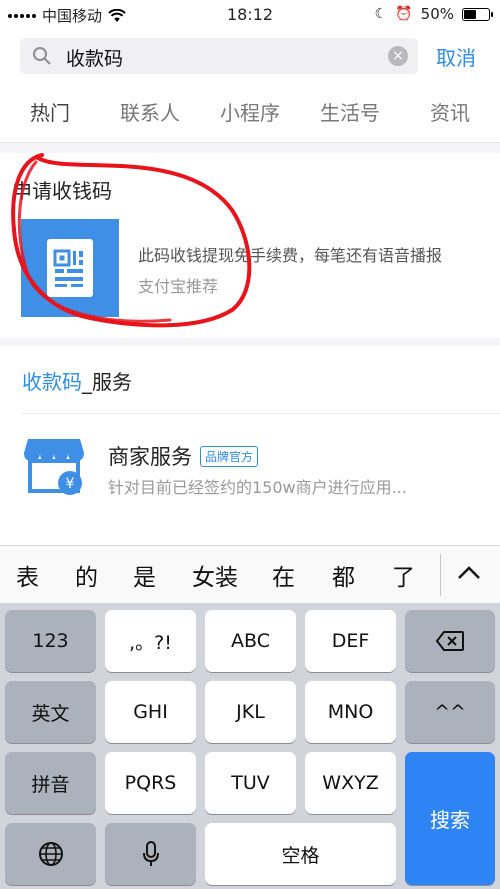 The height and width of the screenshot is (889, 500). I want to click on key-tuv: TUV, so click(250, 783).